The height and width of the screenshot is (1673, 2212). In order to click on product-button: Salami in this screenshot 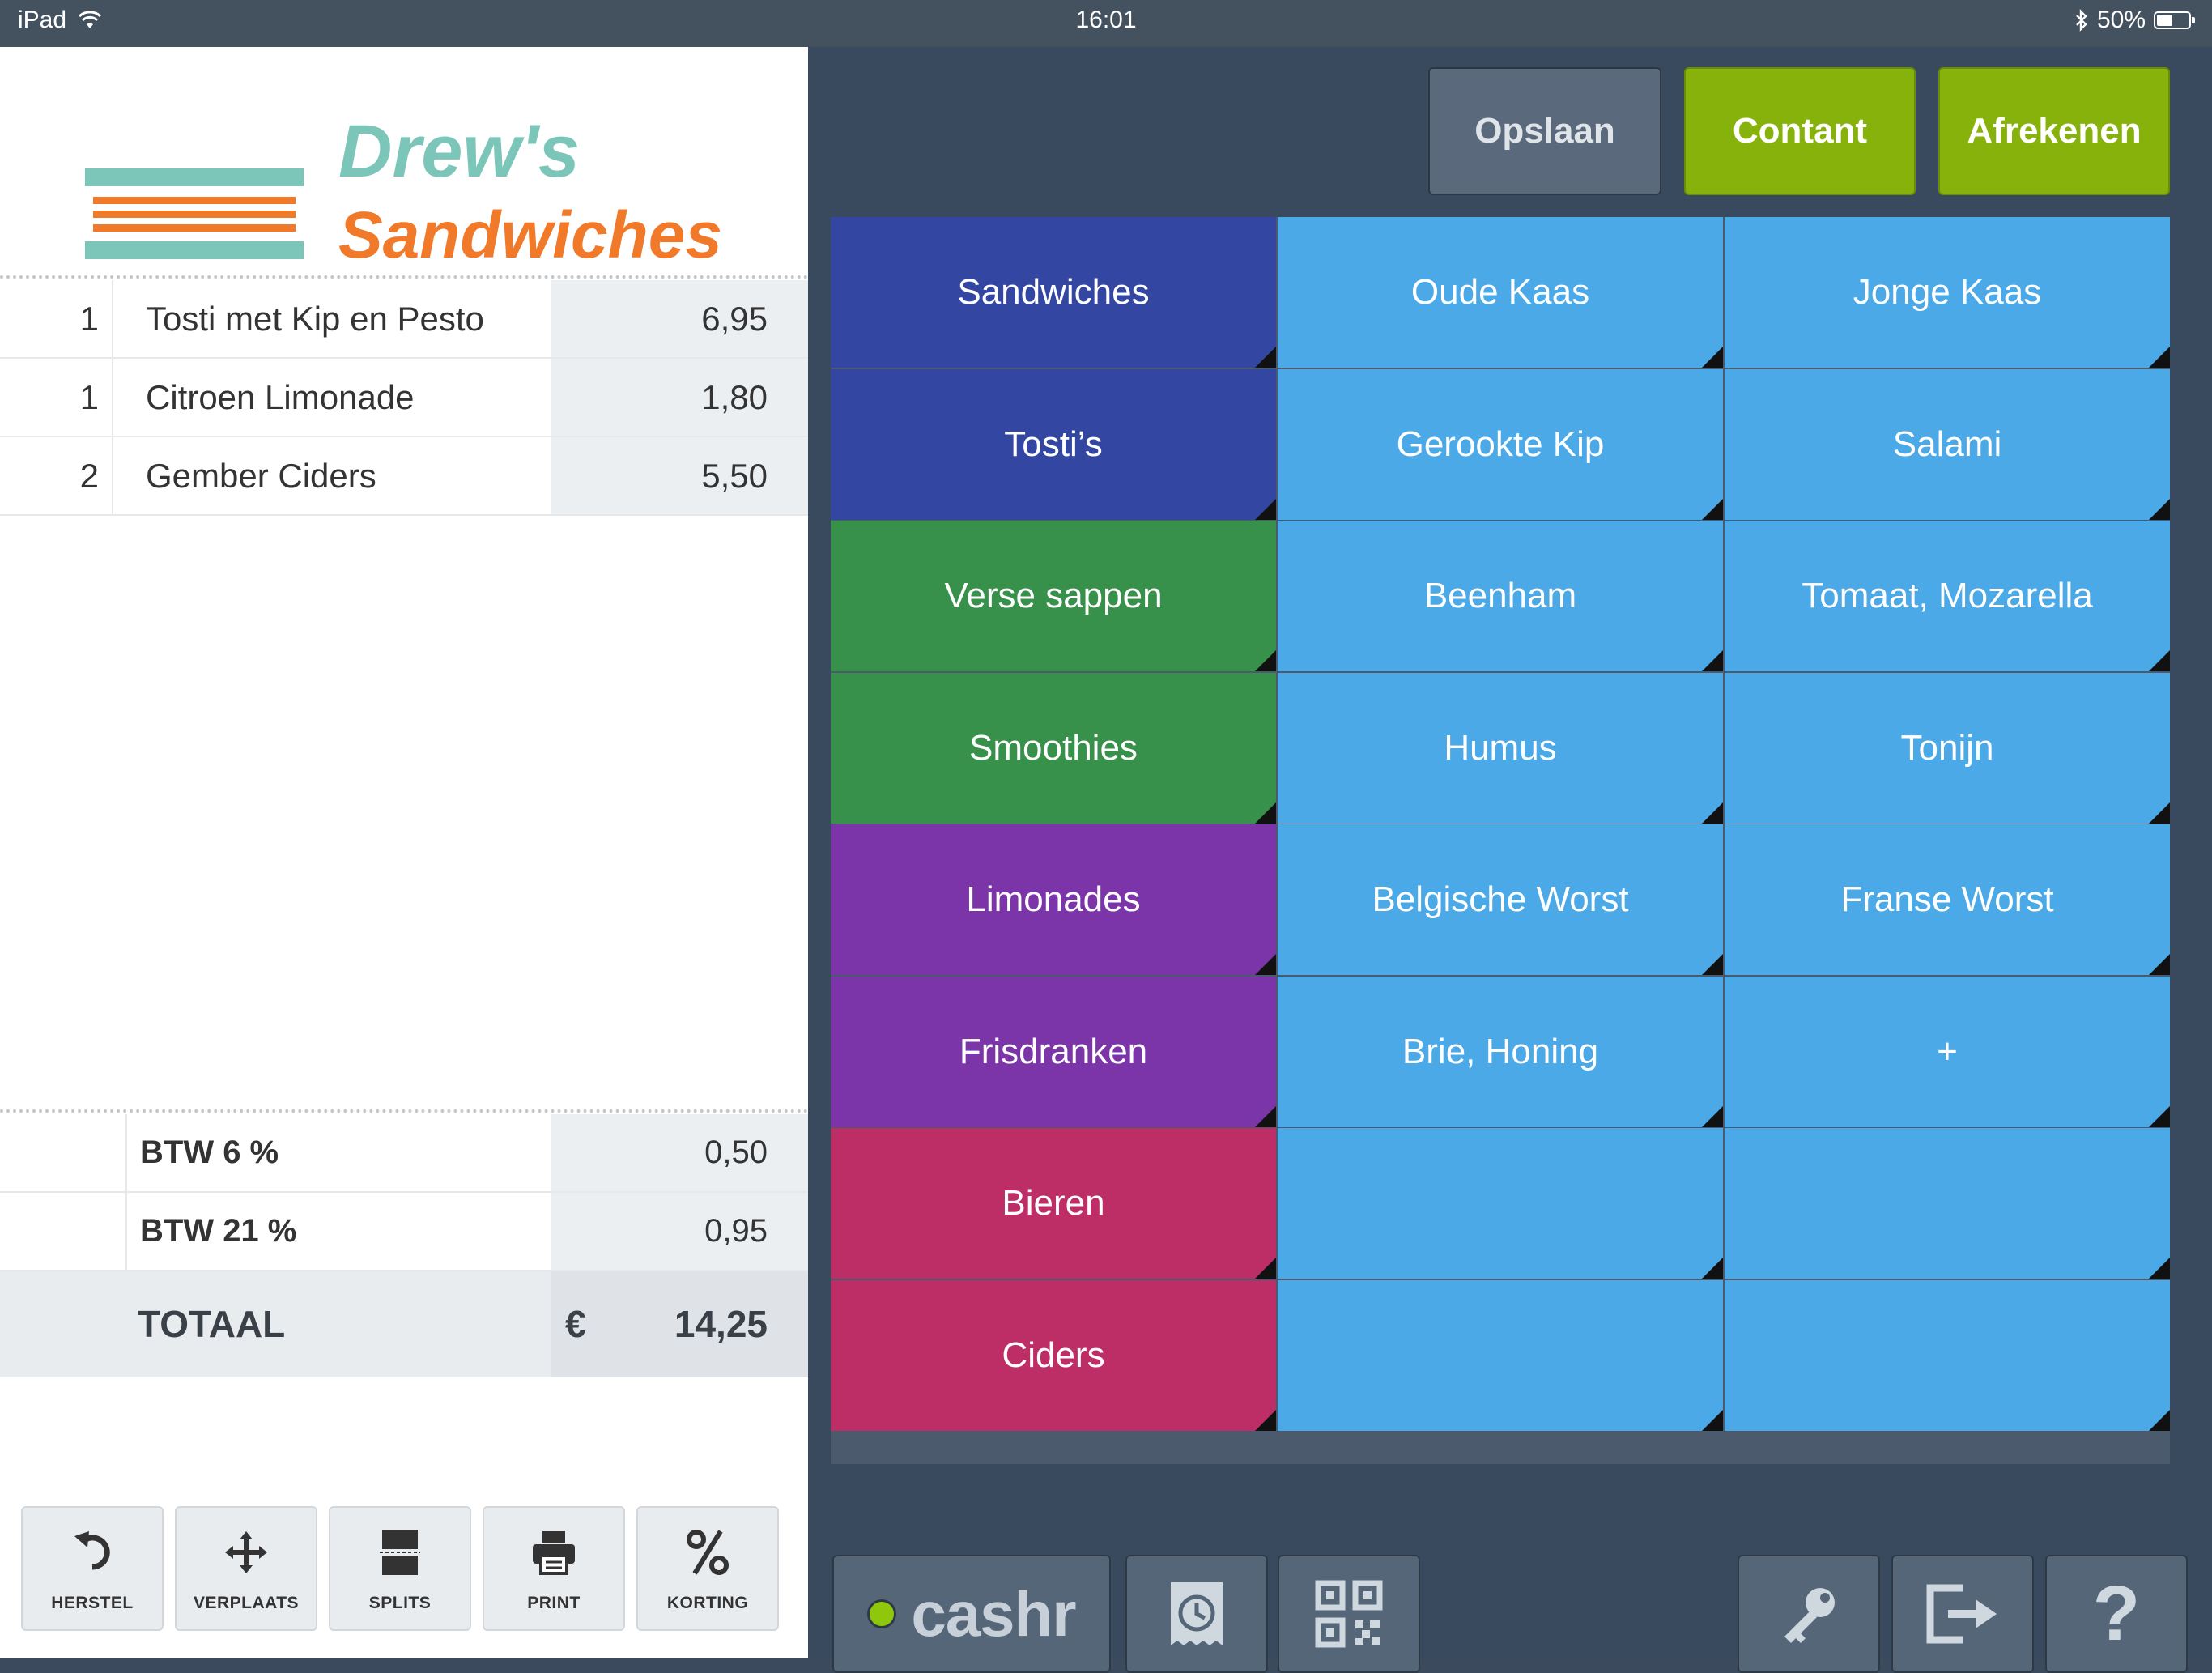, I will do `click(1947, 444)`.